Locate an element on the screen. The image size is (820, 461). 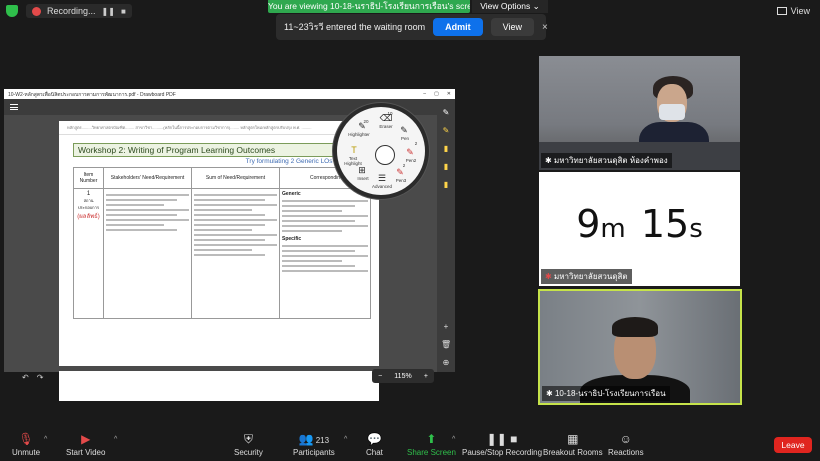
hamburger-menu-icon is located at coordinates (14, 107).